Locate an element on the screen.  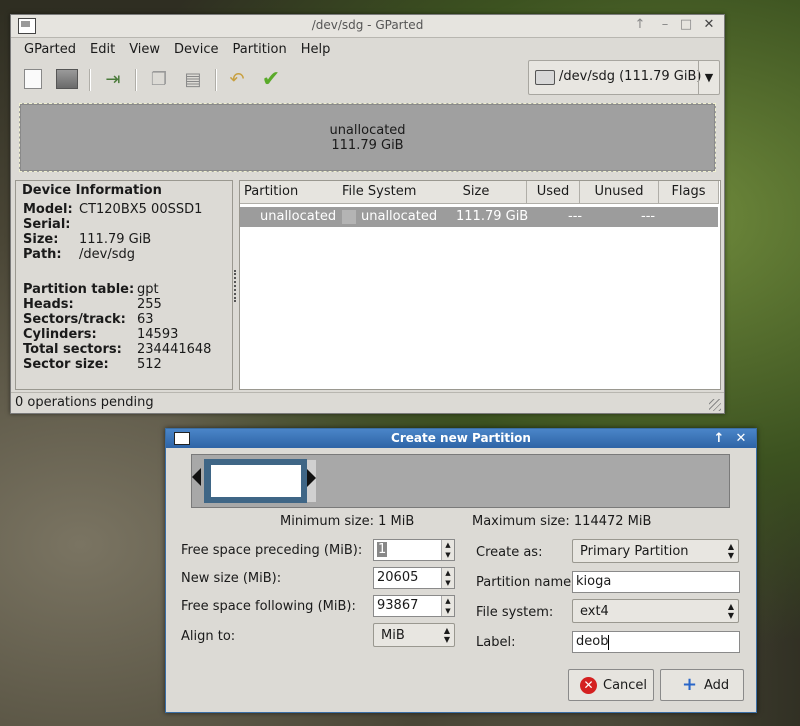
row-size: 111.79 GiB is located at coordinates (492, 216).